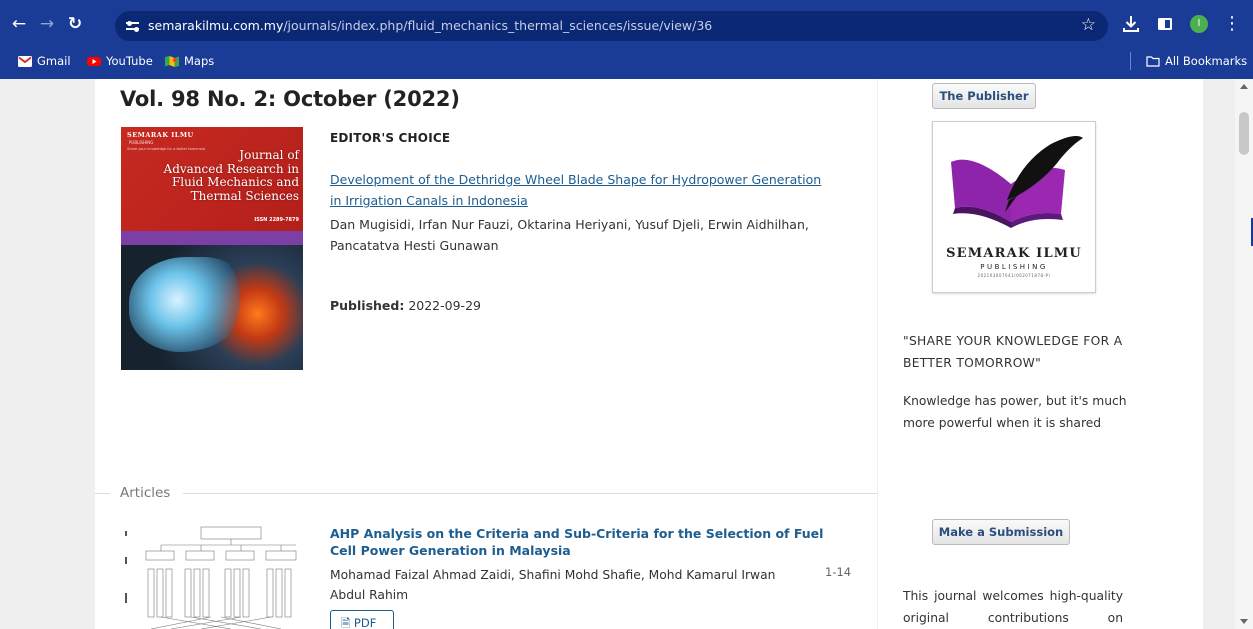  What do you see at coordinates (1017, 182) in the screenshot?
I see `book-quill-icon` at bounding box center [1017, 182].